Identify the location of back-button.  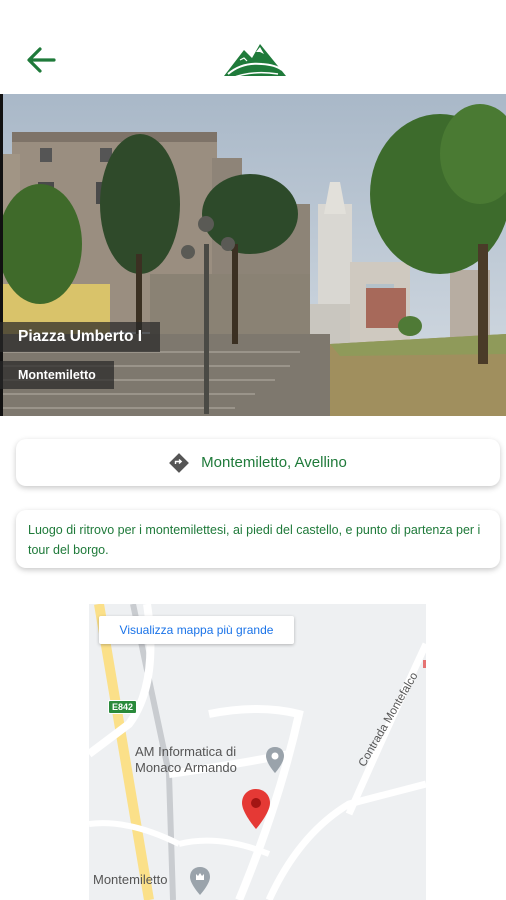
(41, 60).